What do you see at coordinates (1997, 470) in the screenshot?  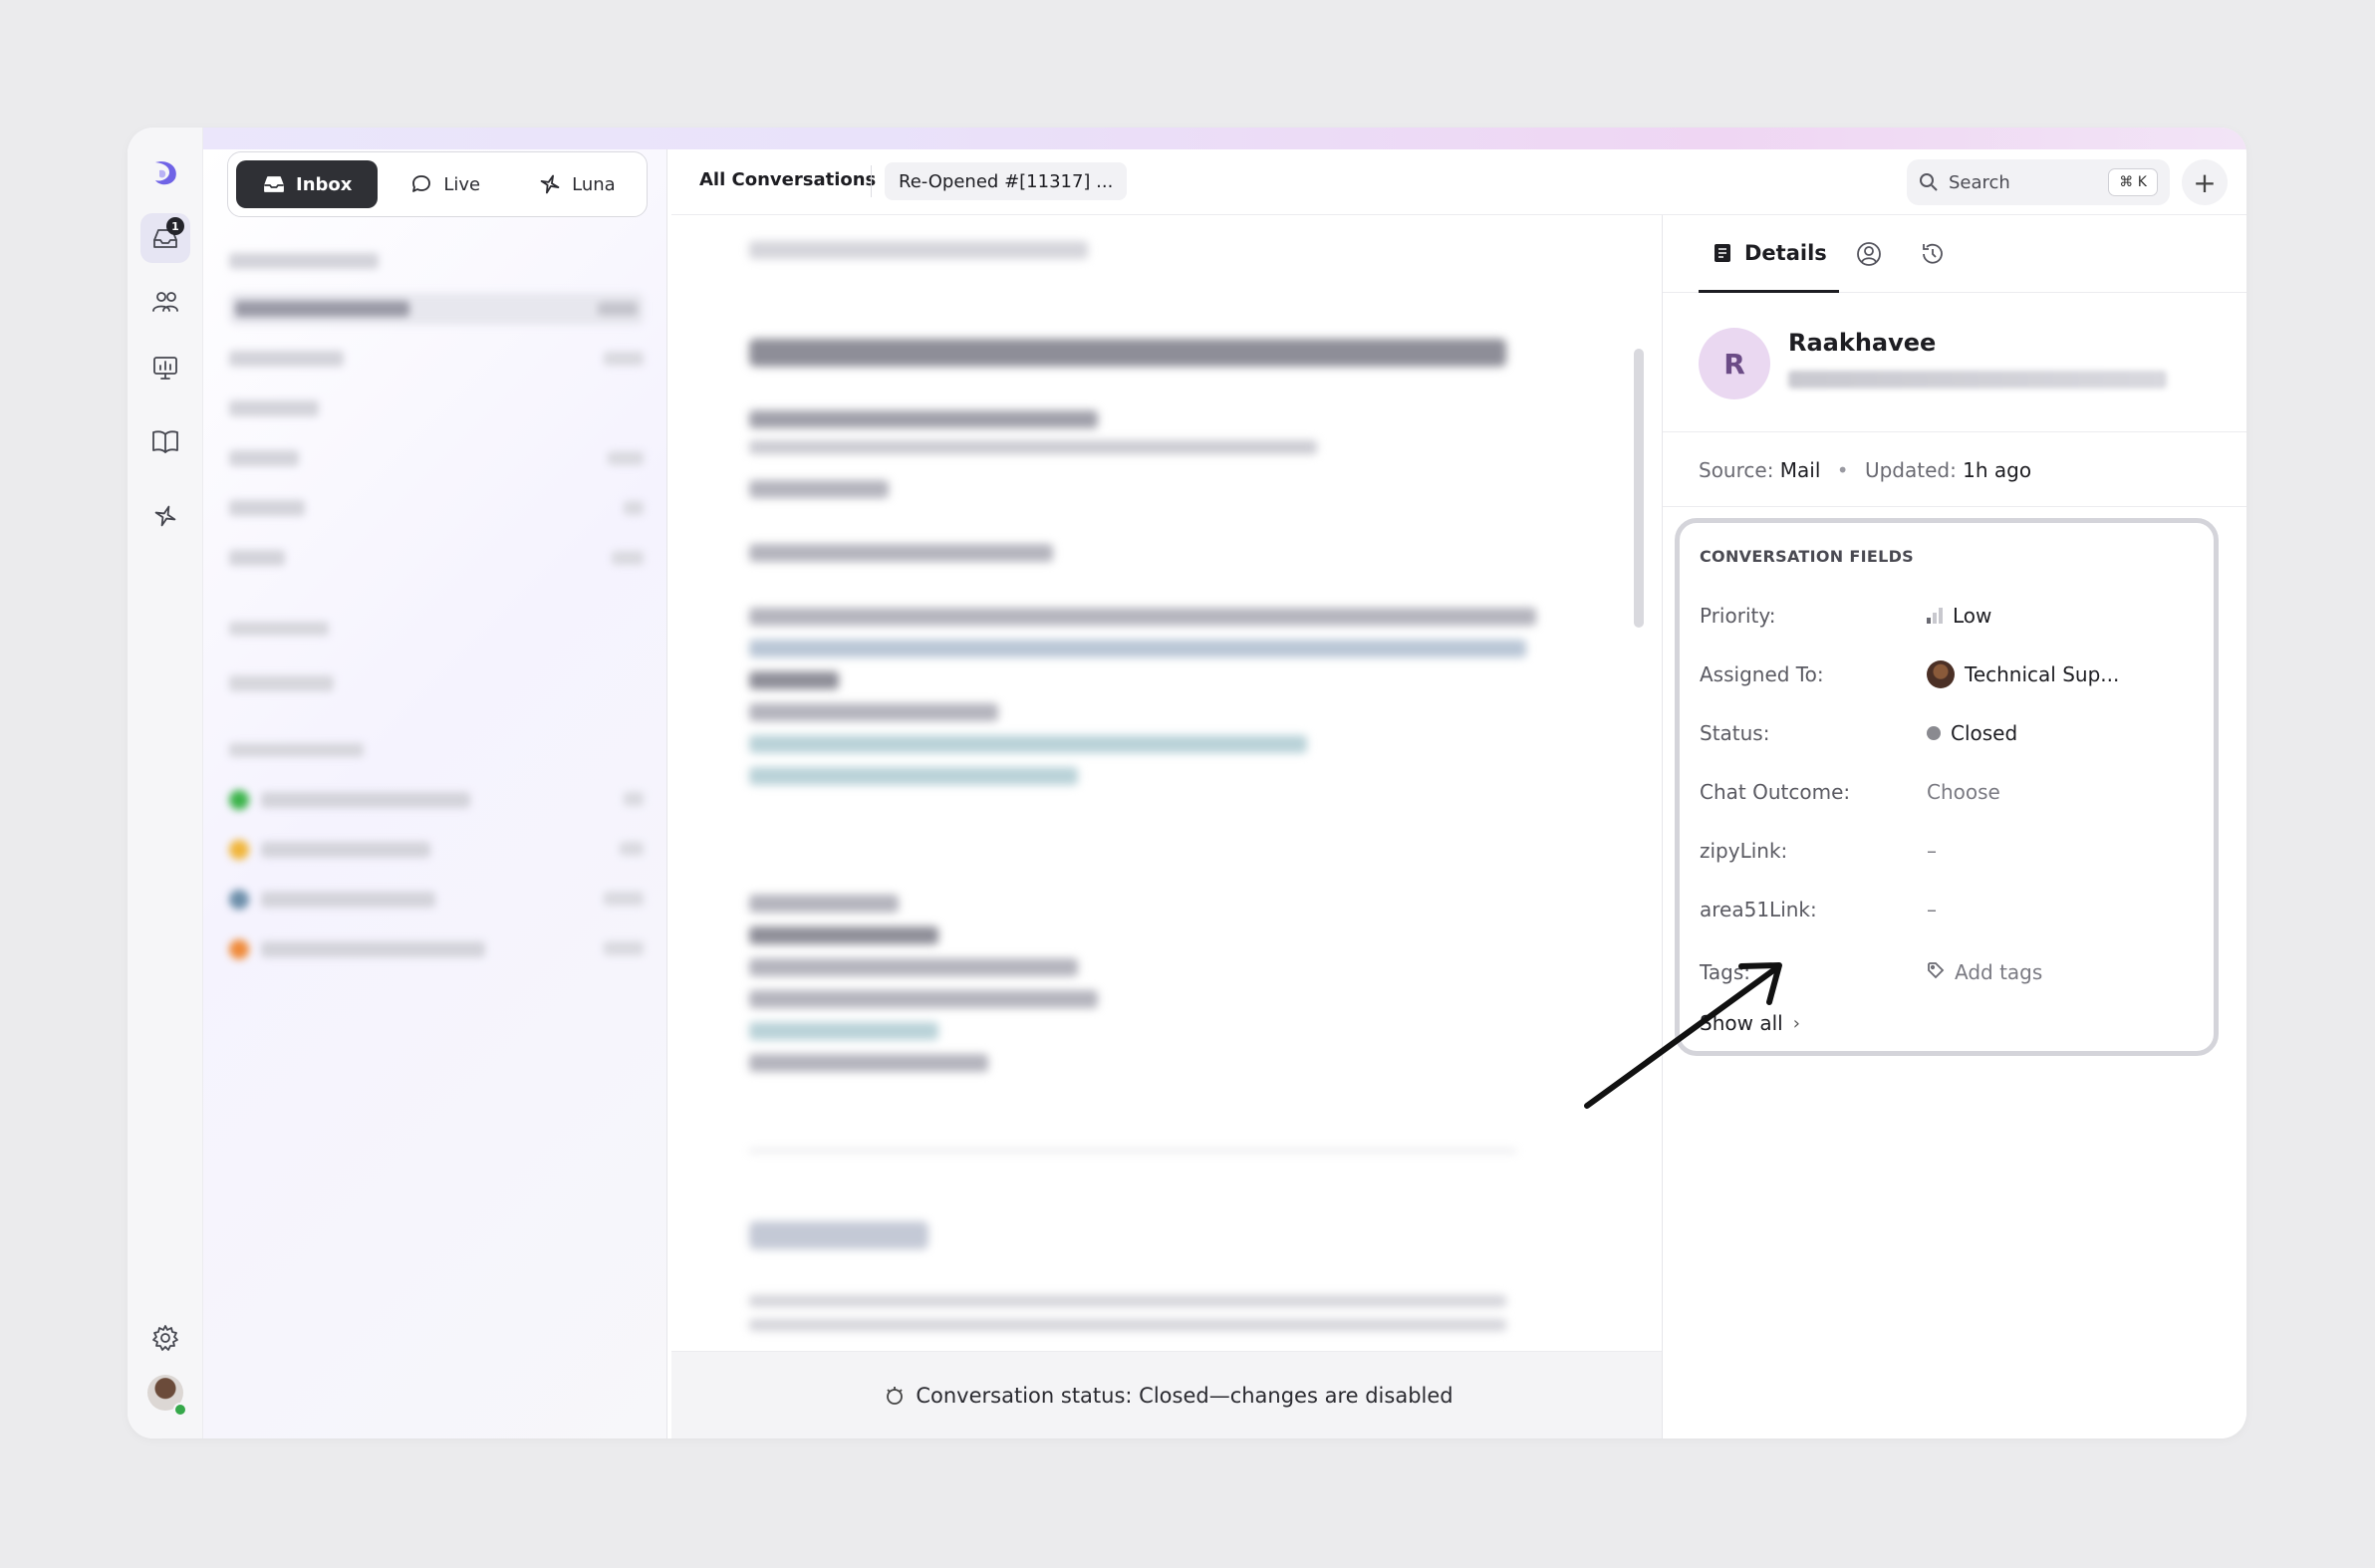 I see `updated-value: 1h ago` at bounding box center [1997, 470].